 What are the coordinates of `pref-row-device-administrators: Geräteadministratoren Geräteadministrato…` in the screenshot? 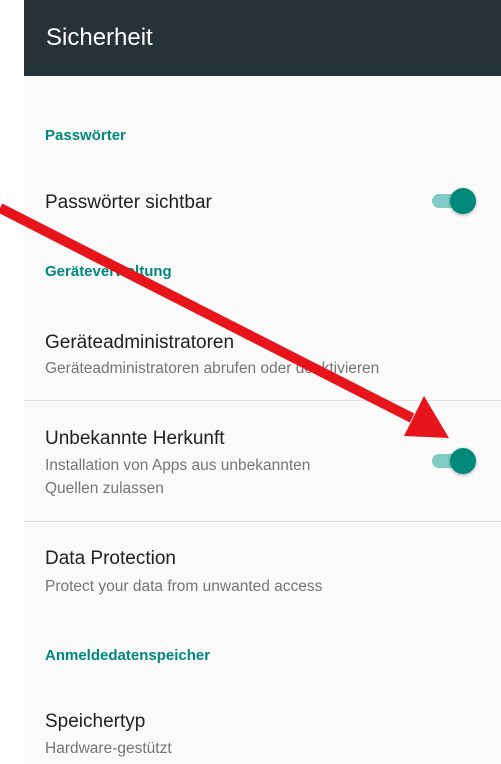 It's located at (262, 353).